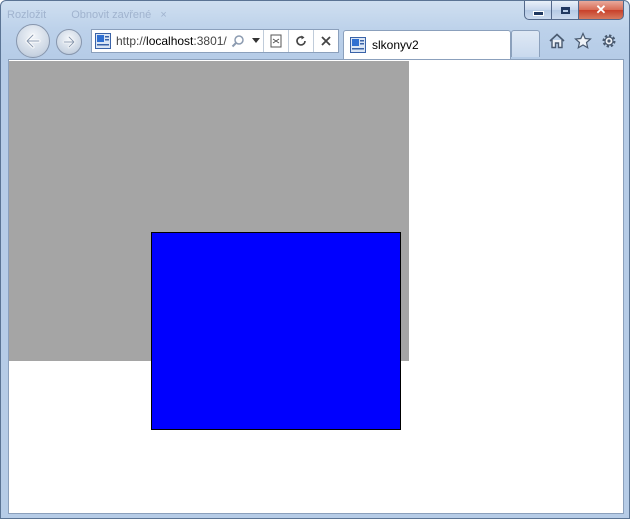 The height and width of the screenshot is (519, 630). I want to click on home-icon, so click(557, 41).